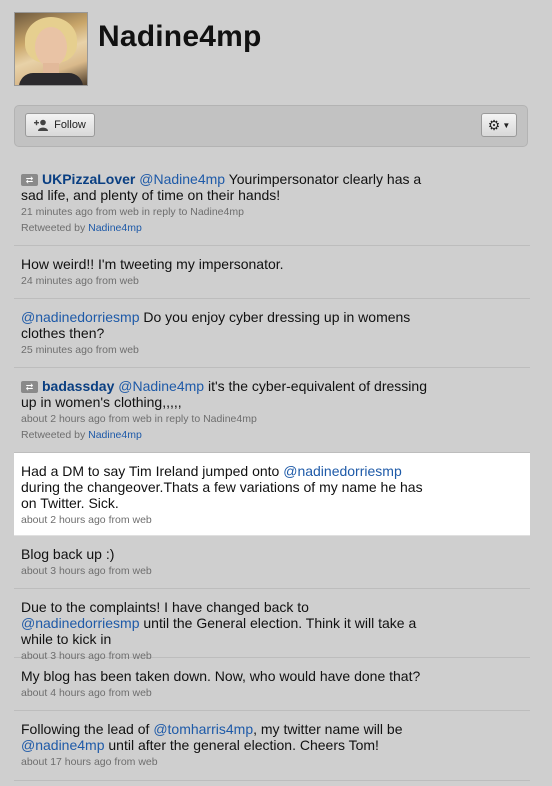 The width and height of the screenshot is (552, 786). I want to click on avatar-shirt, so click(51, 79).